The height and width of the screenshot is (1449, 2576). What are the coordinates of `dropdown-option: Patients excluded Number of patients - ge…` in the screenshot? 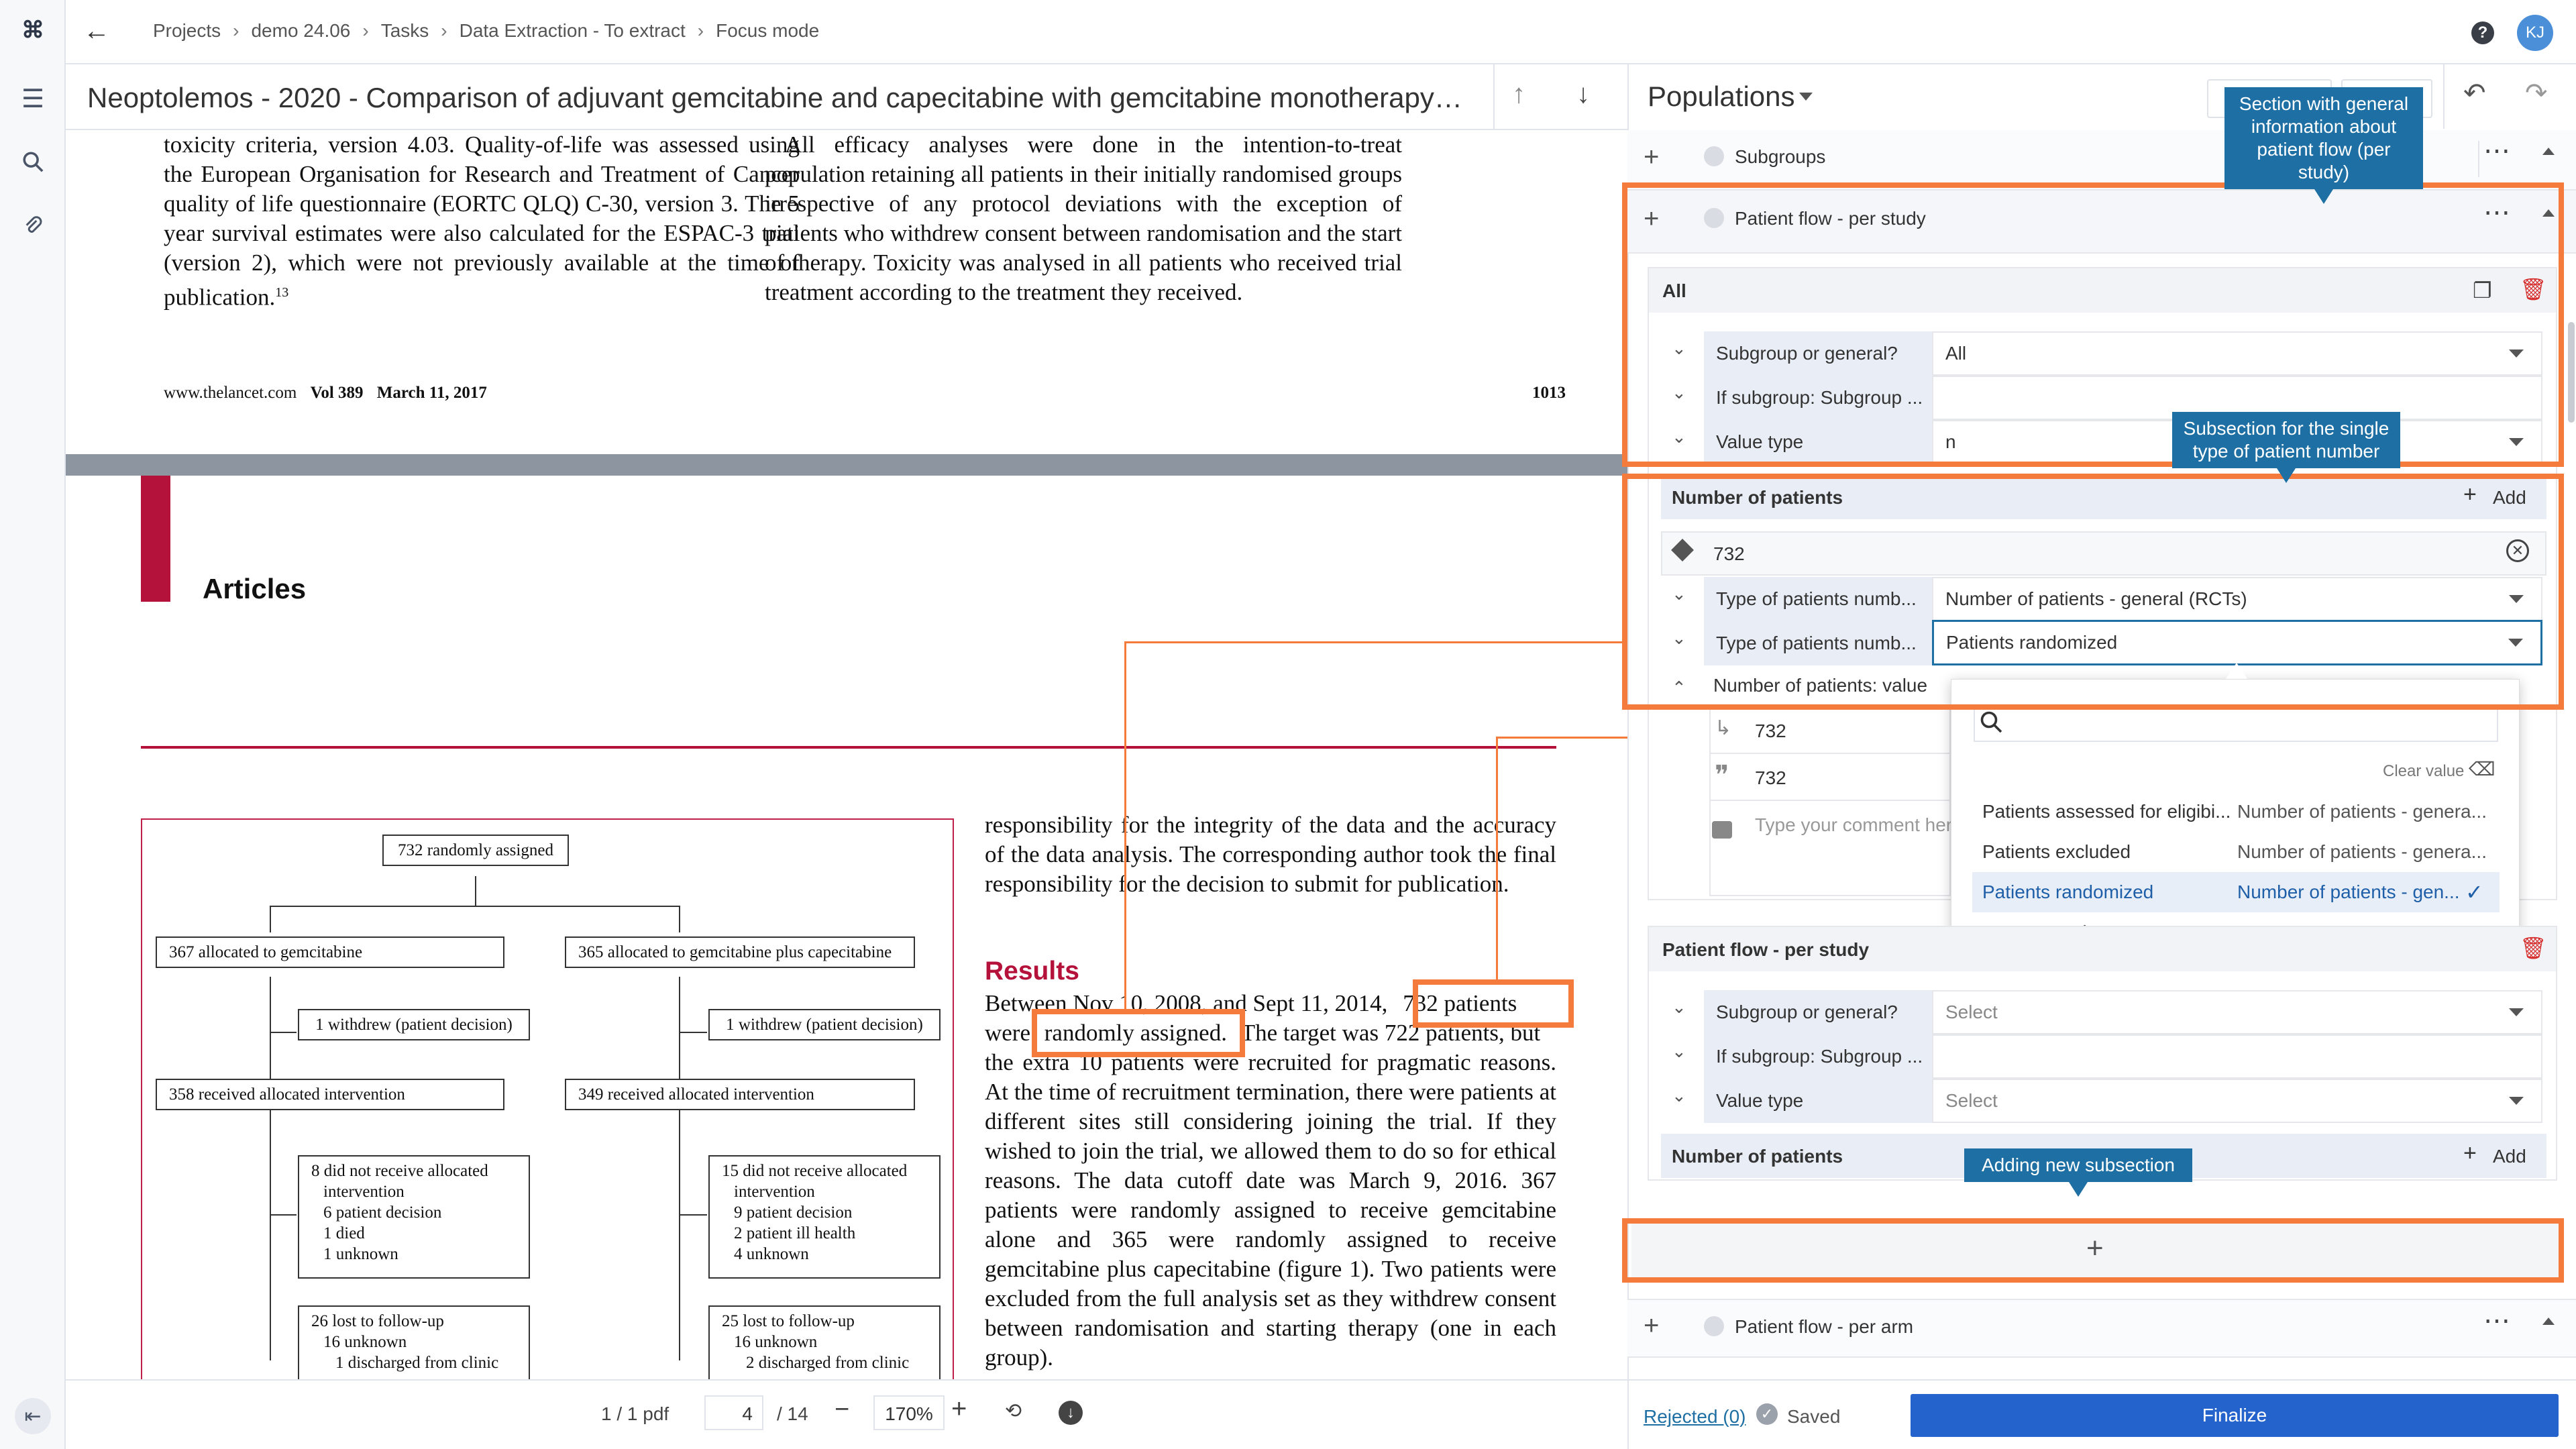 It's located at (2249, 852).